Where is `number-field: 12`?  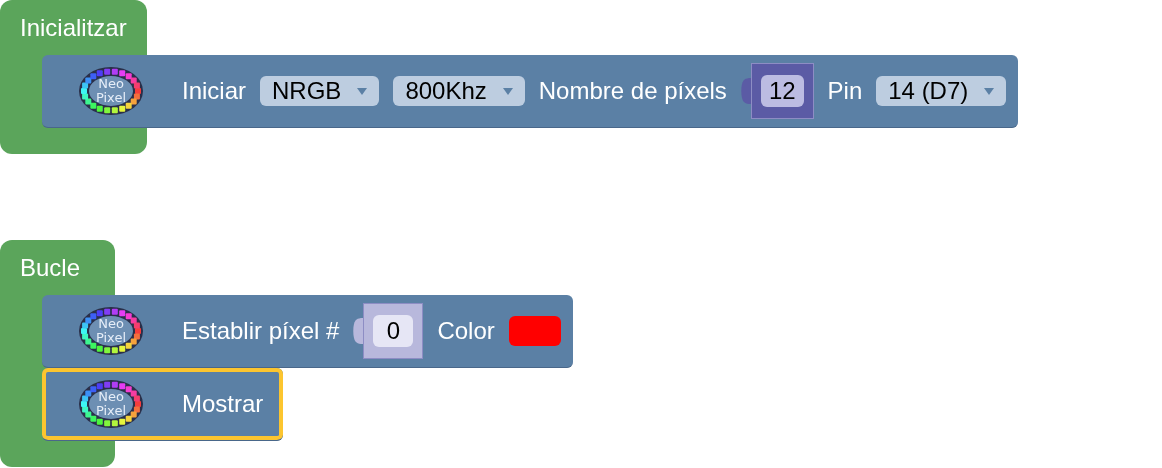
number-field: 12 is located at coordinates (782, 91).